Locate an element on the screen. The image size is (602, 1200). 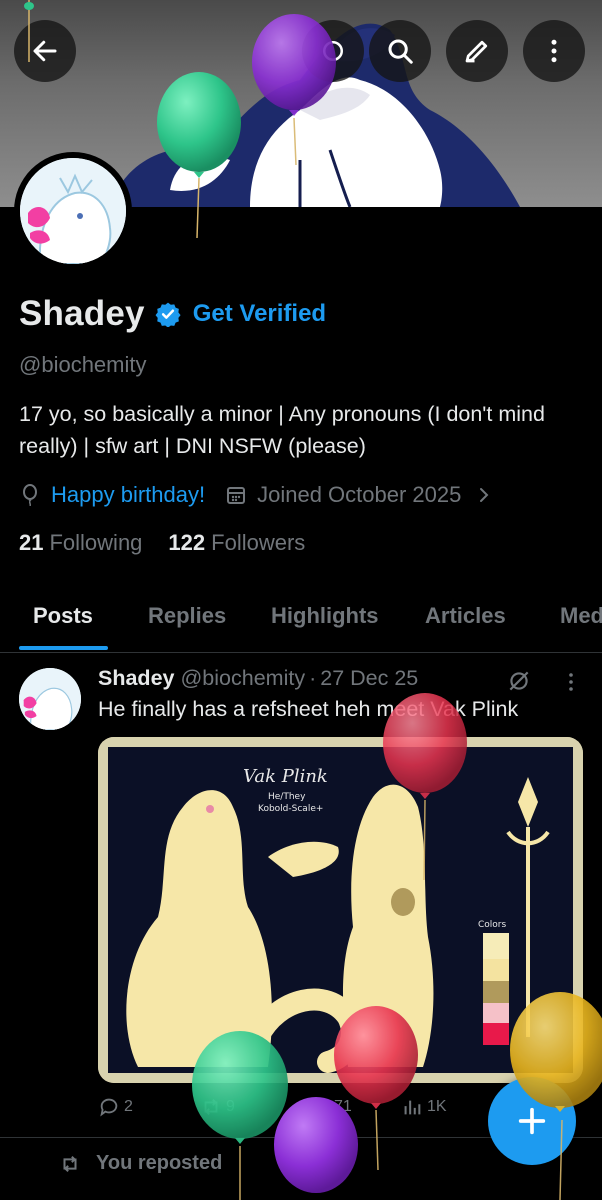
heart-icon is located at coordinates (319, 1107).